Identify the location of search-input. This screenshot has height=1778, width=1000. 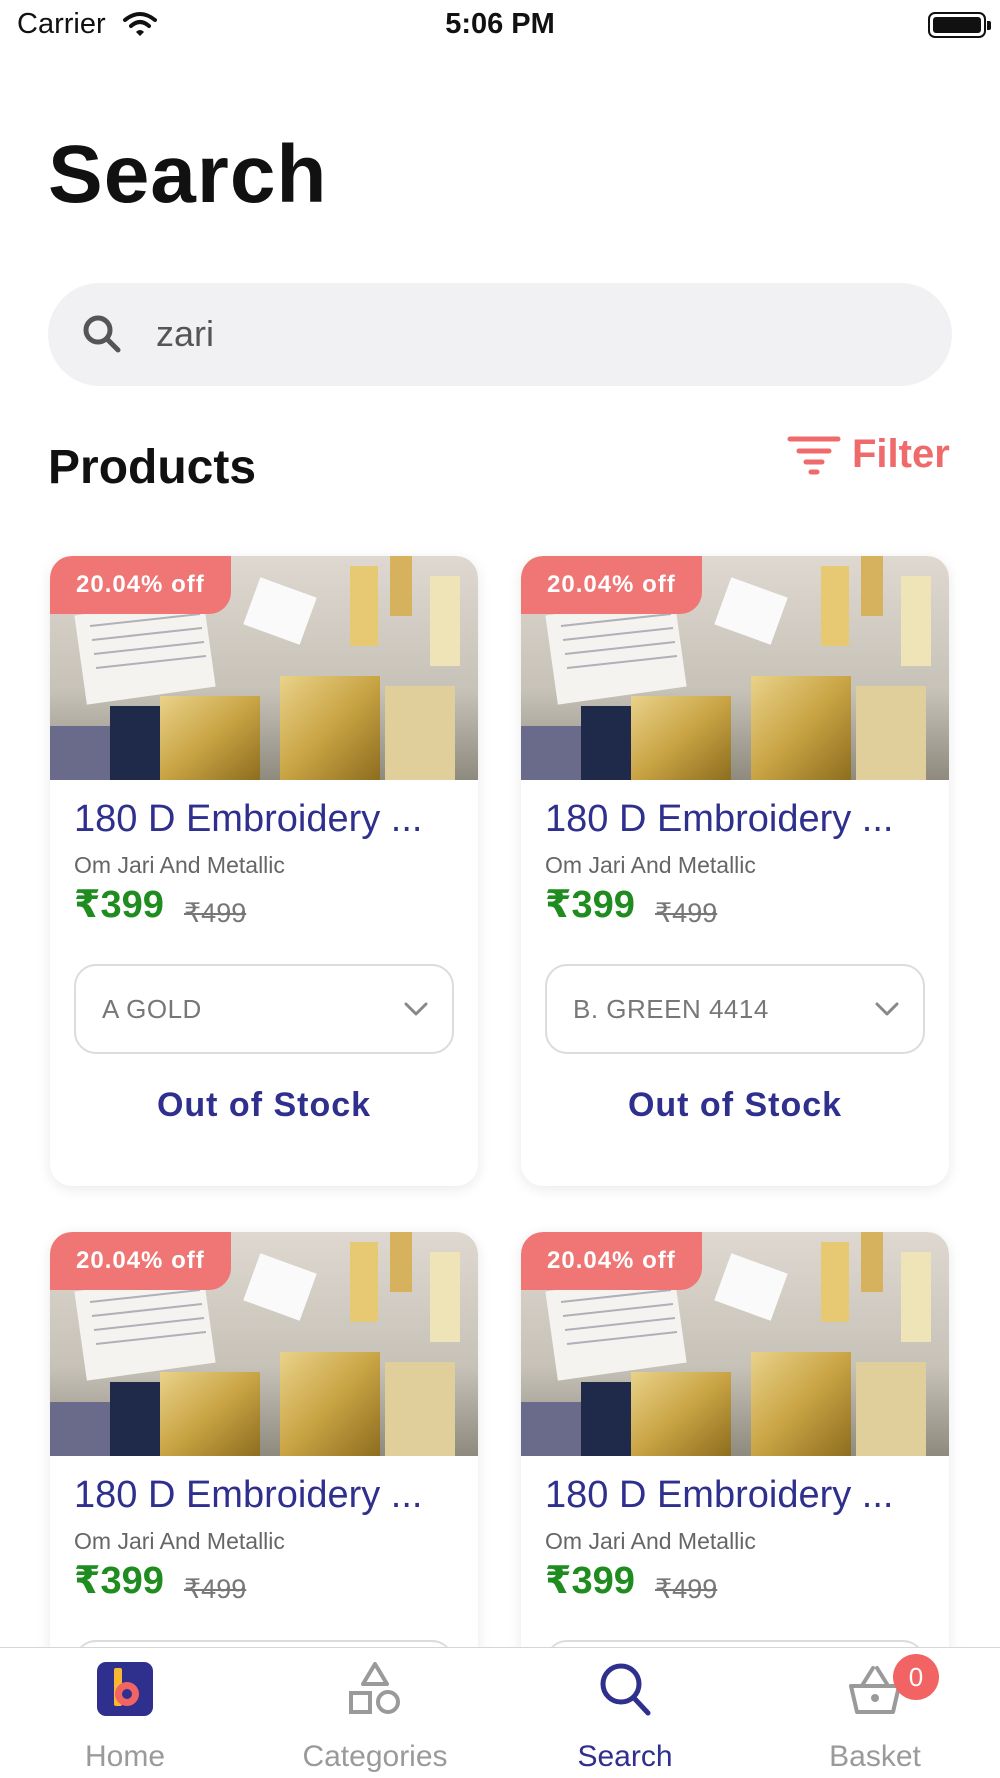
(536, 334).